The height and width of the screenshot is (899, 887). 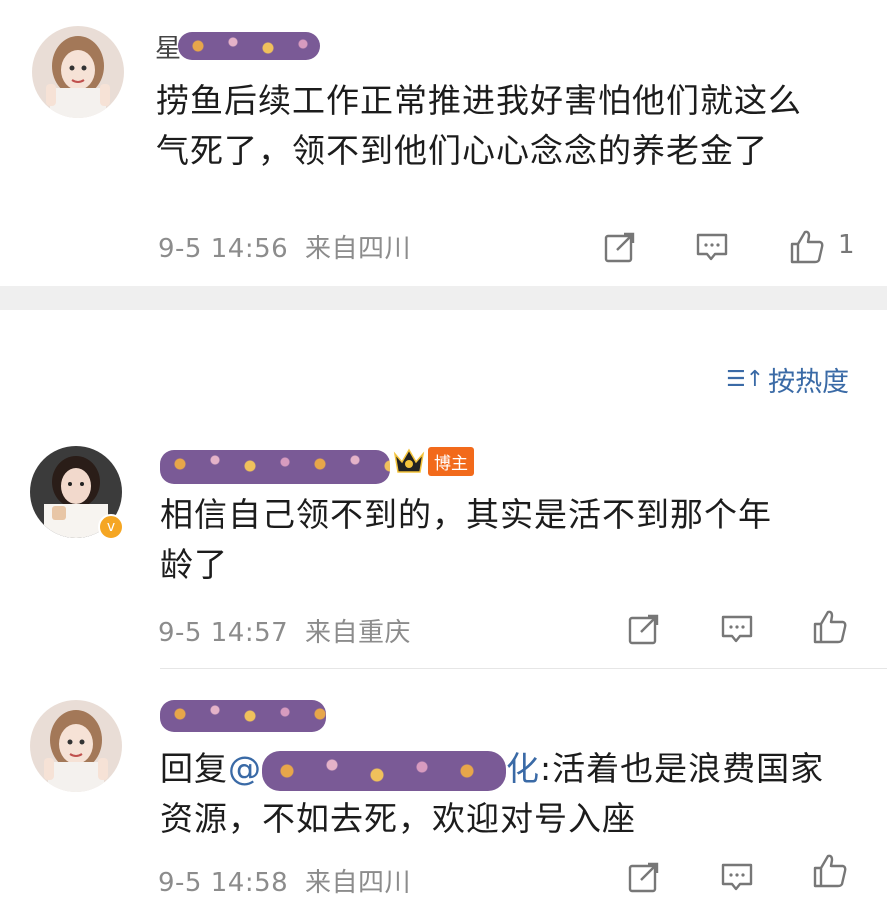 I want to click on comment-text: 回复@ 化:活着也是浪费国家 资源，不如去死，欢迎对号入座, so click(x=492, y=794).